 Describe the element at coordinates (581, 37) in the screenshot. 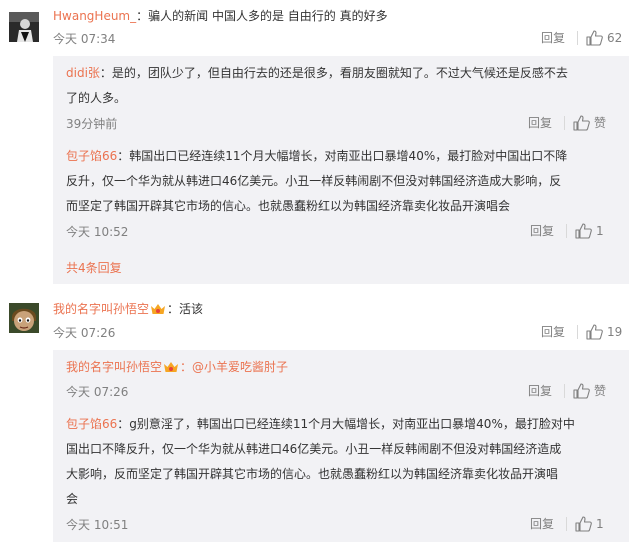

I see `comment-actions: 回复 62` at that location.